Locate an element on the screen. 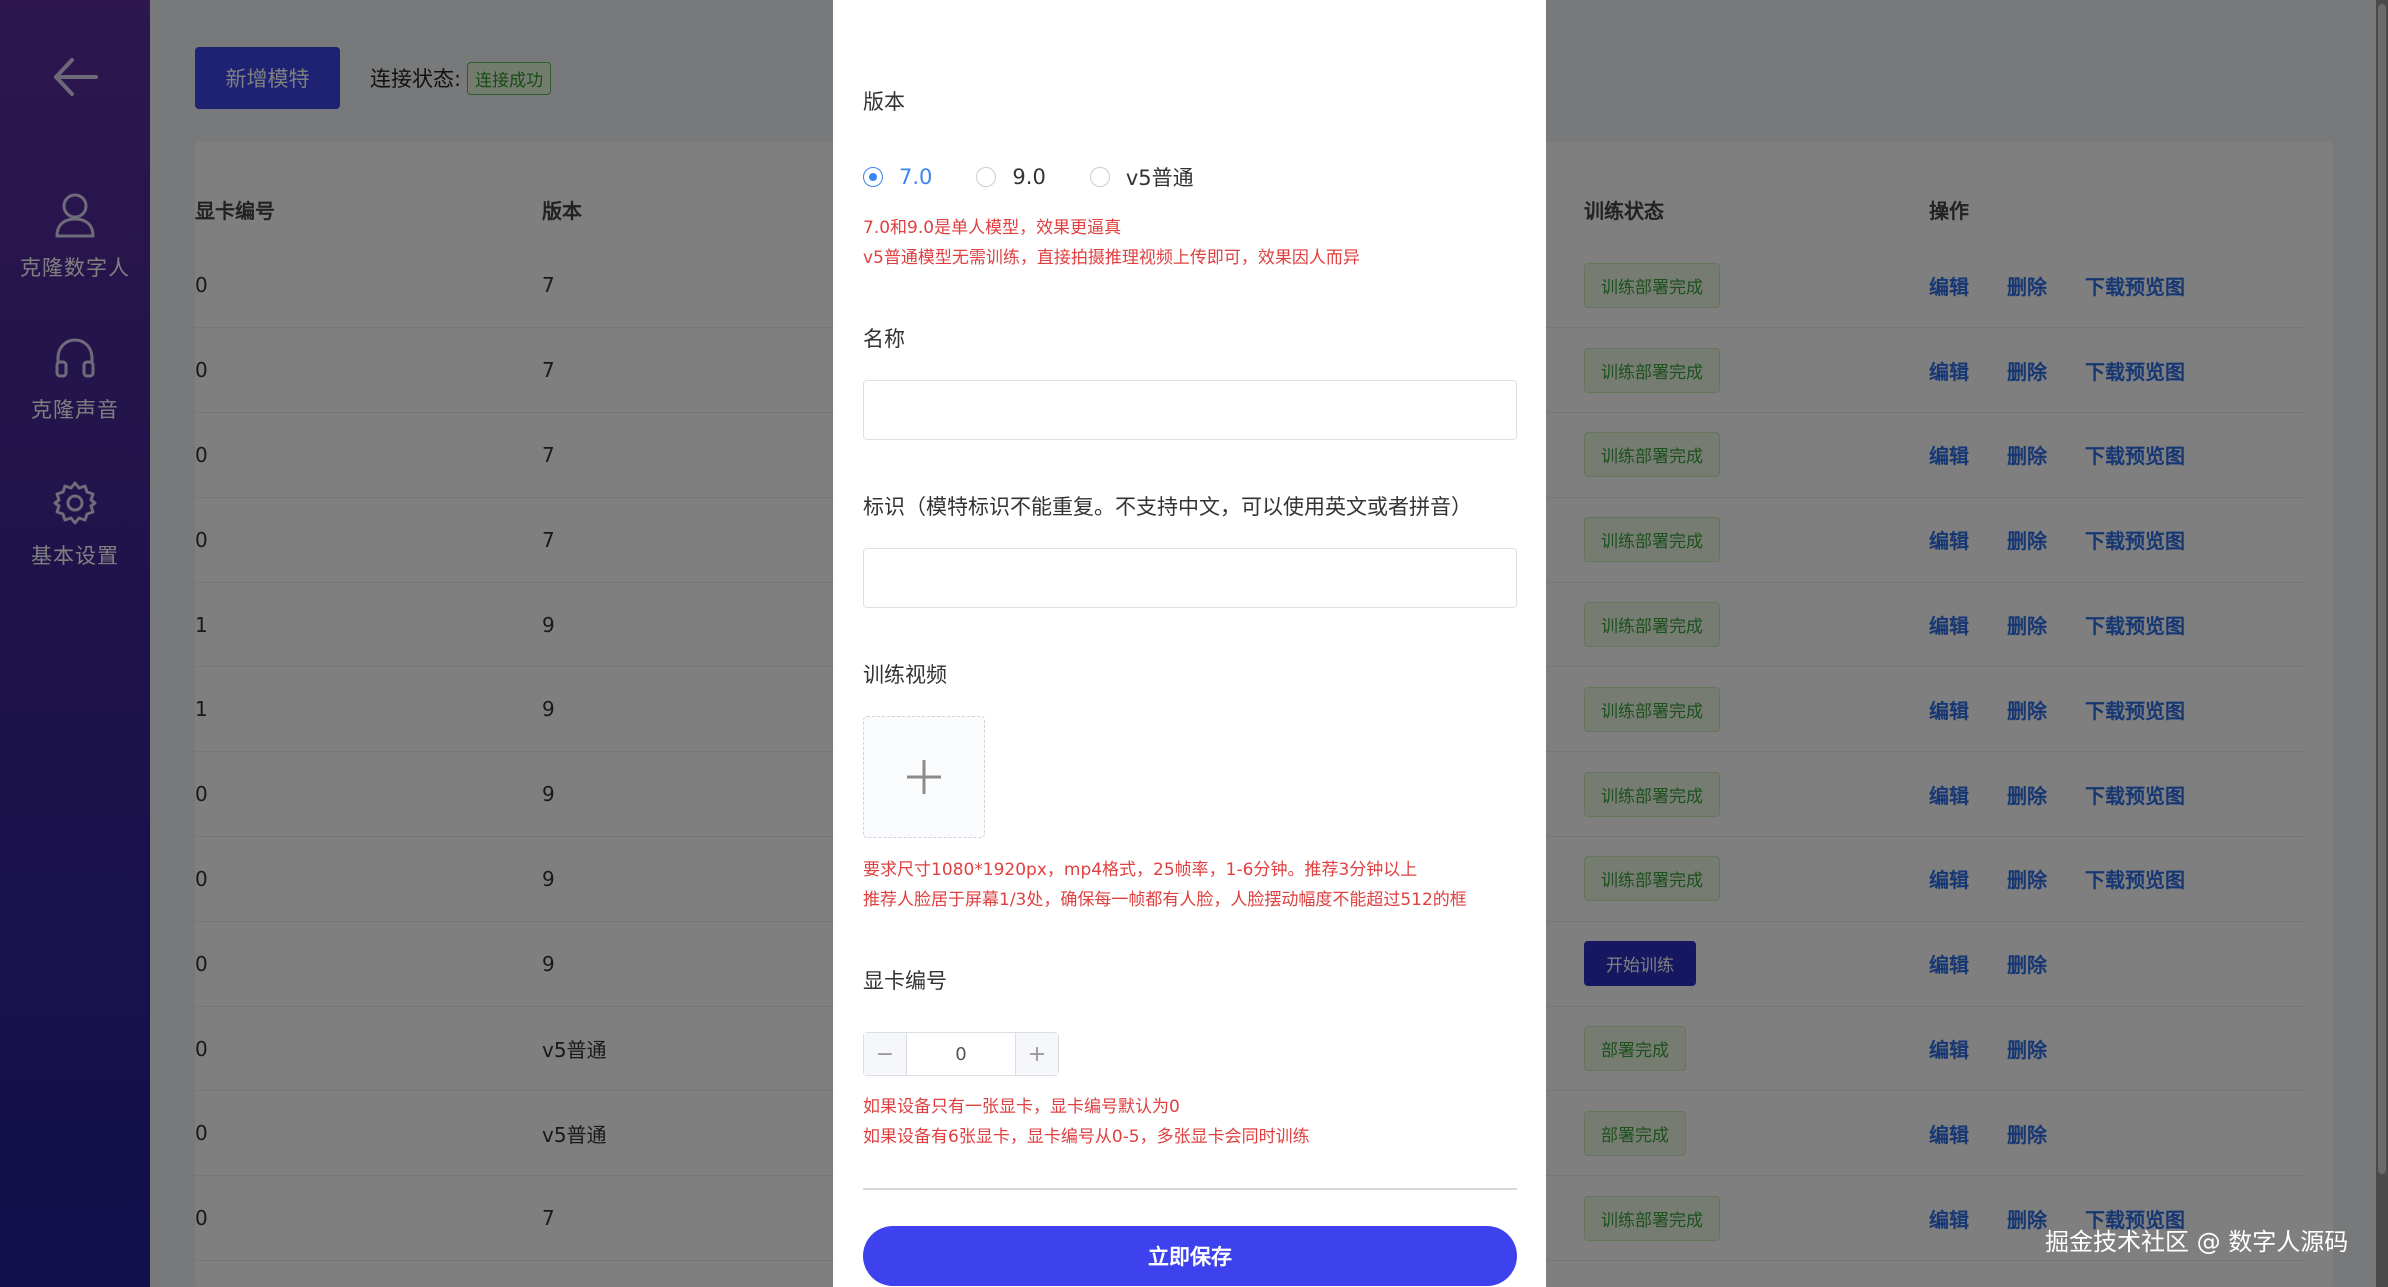 This screenshot has height=1287, width=2388. video-hint-line: 推荐人脸居于屏幕1/3处，确保每一帧都有人脸，人脸摆动幅度不能超过512的框 is located at coordinates (1165, 900).